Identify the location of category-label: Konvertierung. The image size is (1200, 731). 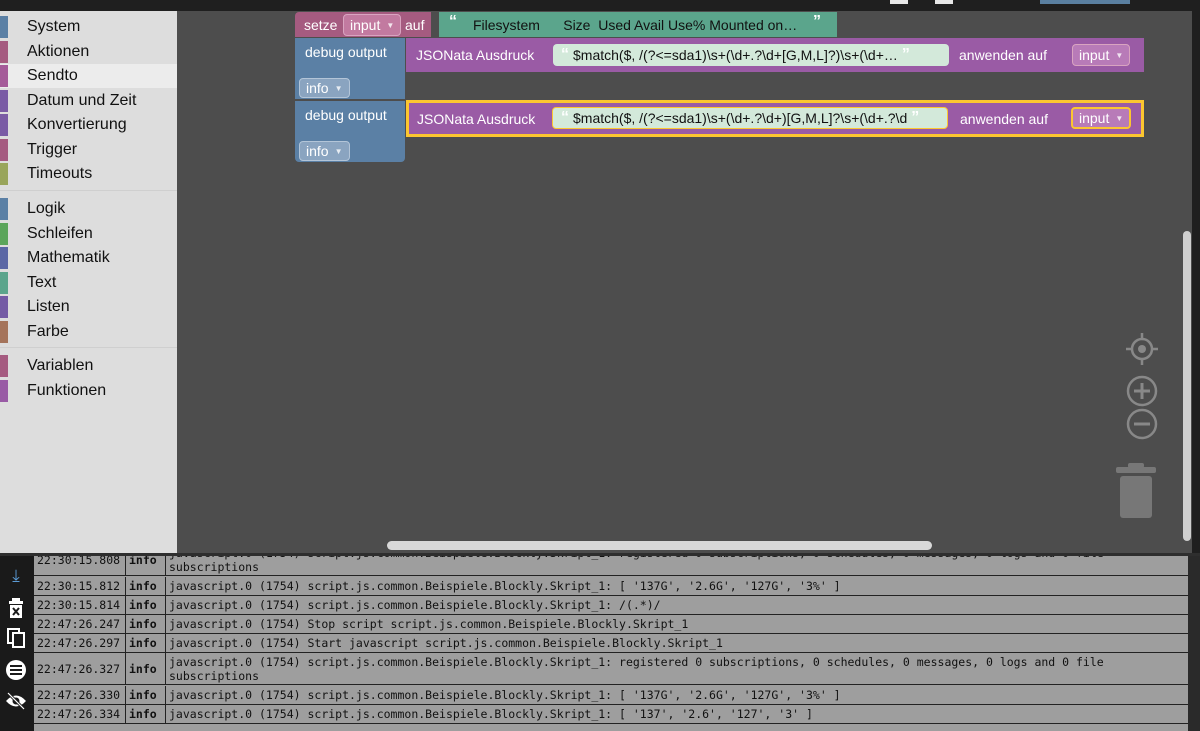
(77, 124).